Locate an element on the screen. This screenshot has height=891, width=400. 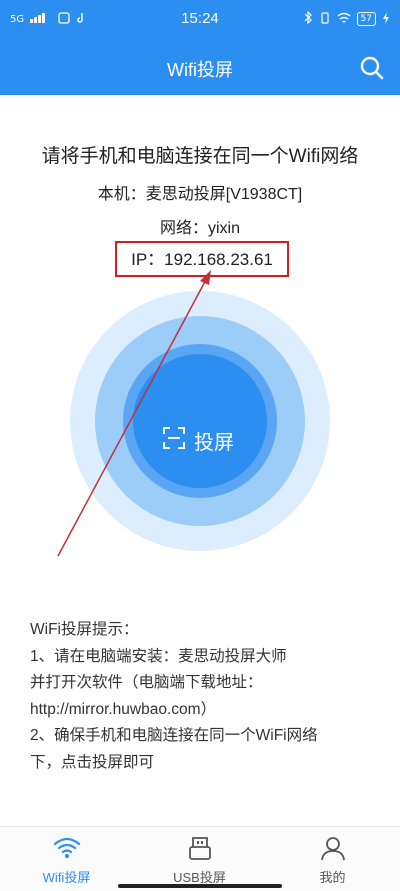
search-icon is located at coordinates (372, 68).